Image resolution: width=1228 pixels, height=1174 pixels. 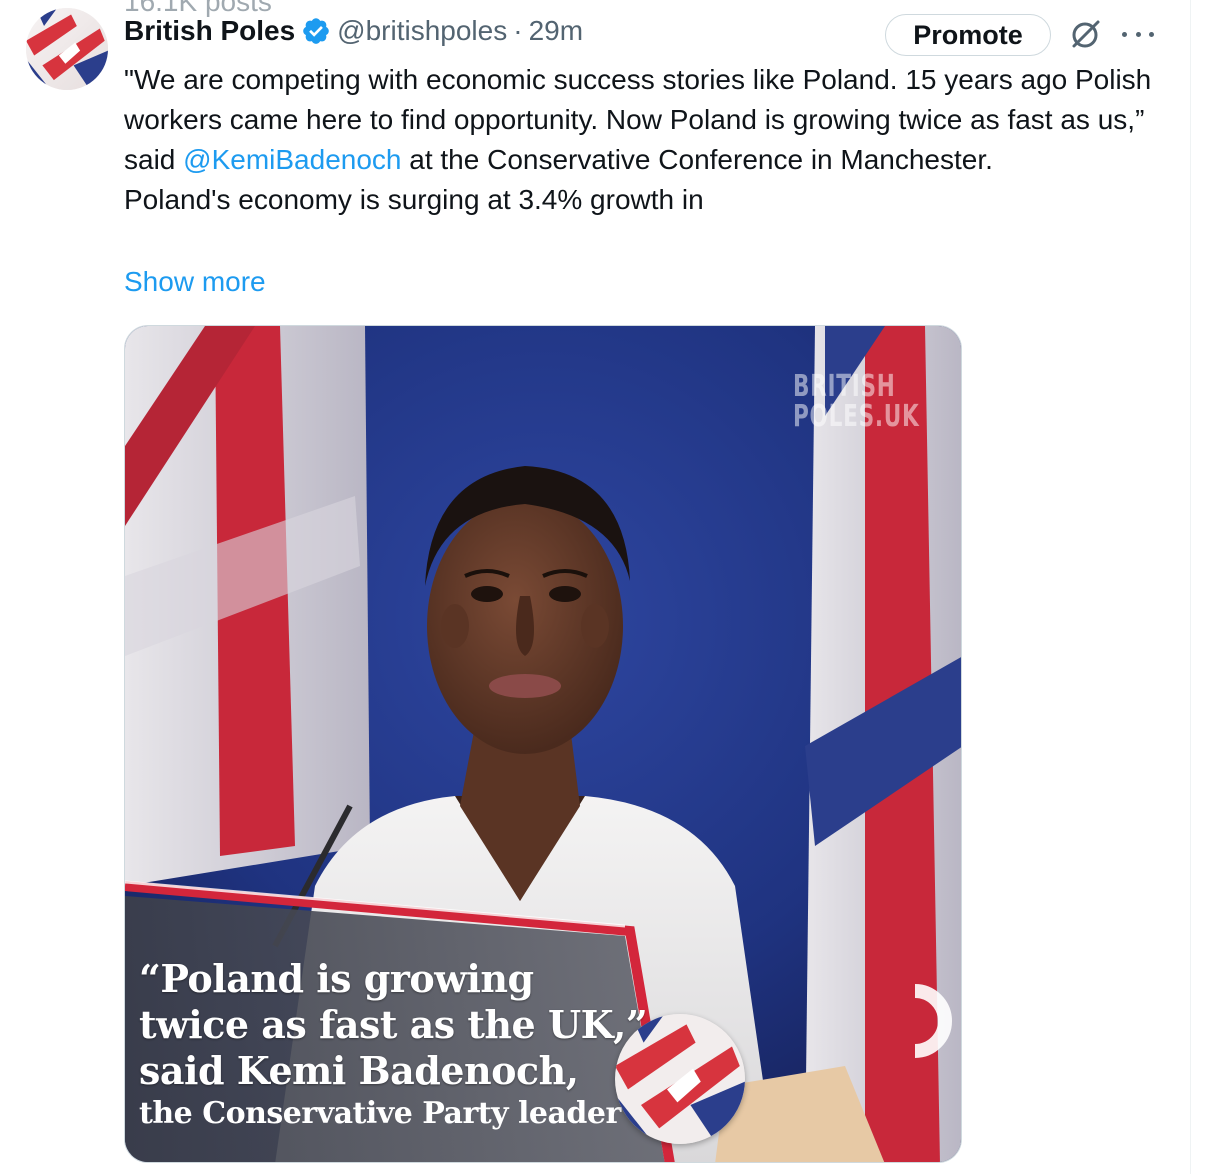 I want to click on watermark: BRITISH POLES.UK, so click(x=856, y=402).